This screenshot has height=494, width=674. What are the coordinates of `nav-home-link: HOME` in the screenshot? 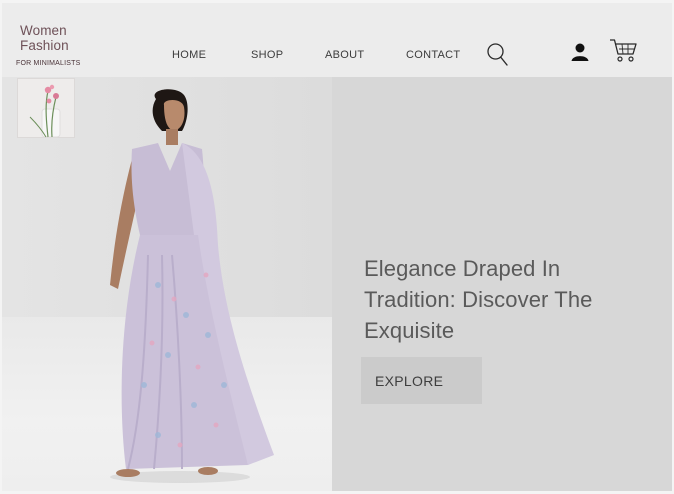 It's located at (189, 55).